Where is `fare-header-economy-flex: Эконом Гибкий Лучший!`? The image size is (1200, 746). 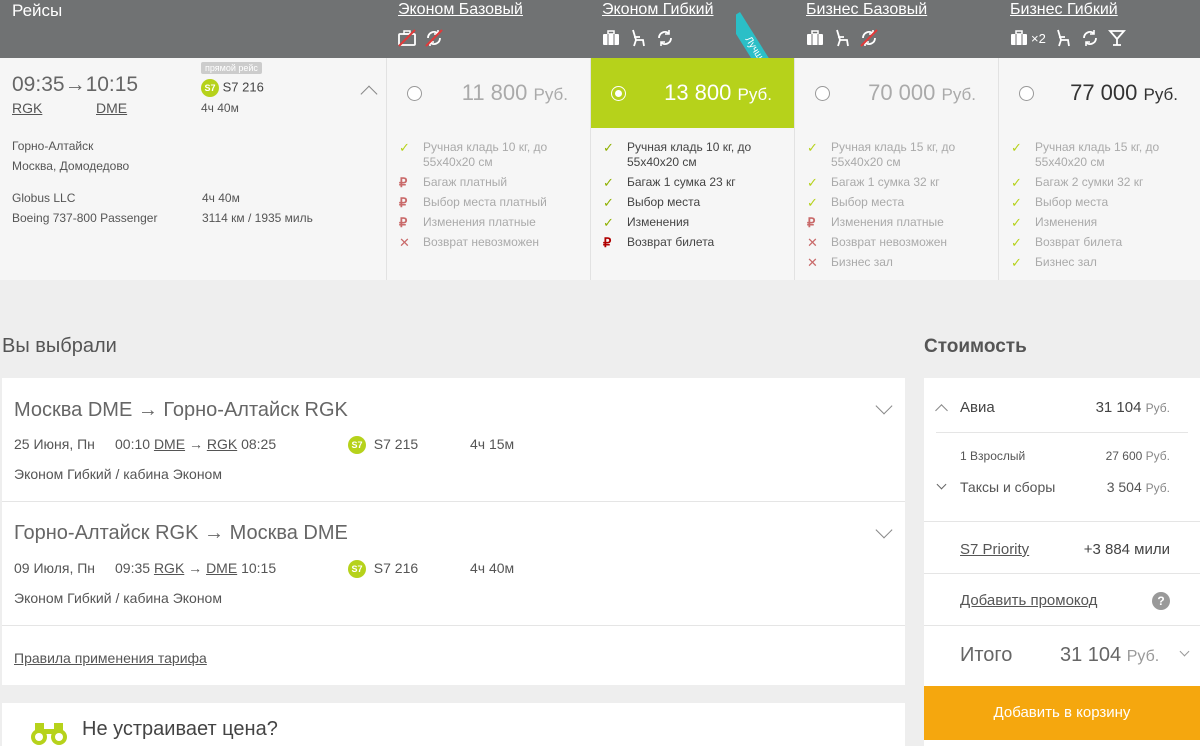 fare-header-economy-flex: Эконом Гибкий Лучший! is located at coordinates (692, 29).